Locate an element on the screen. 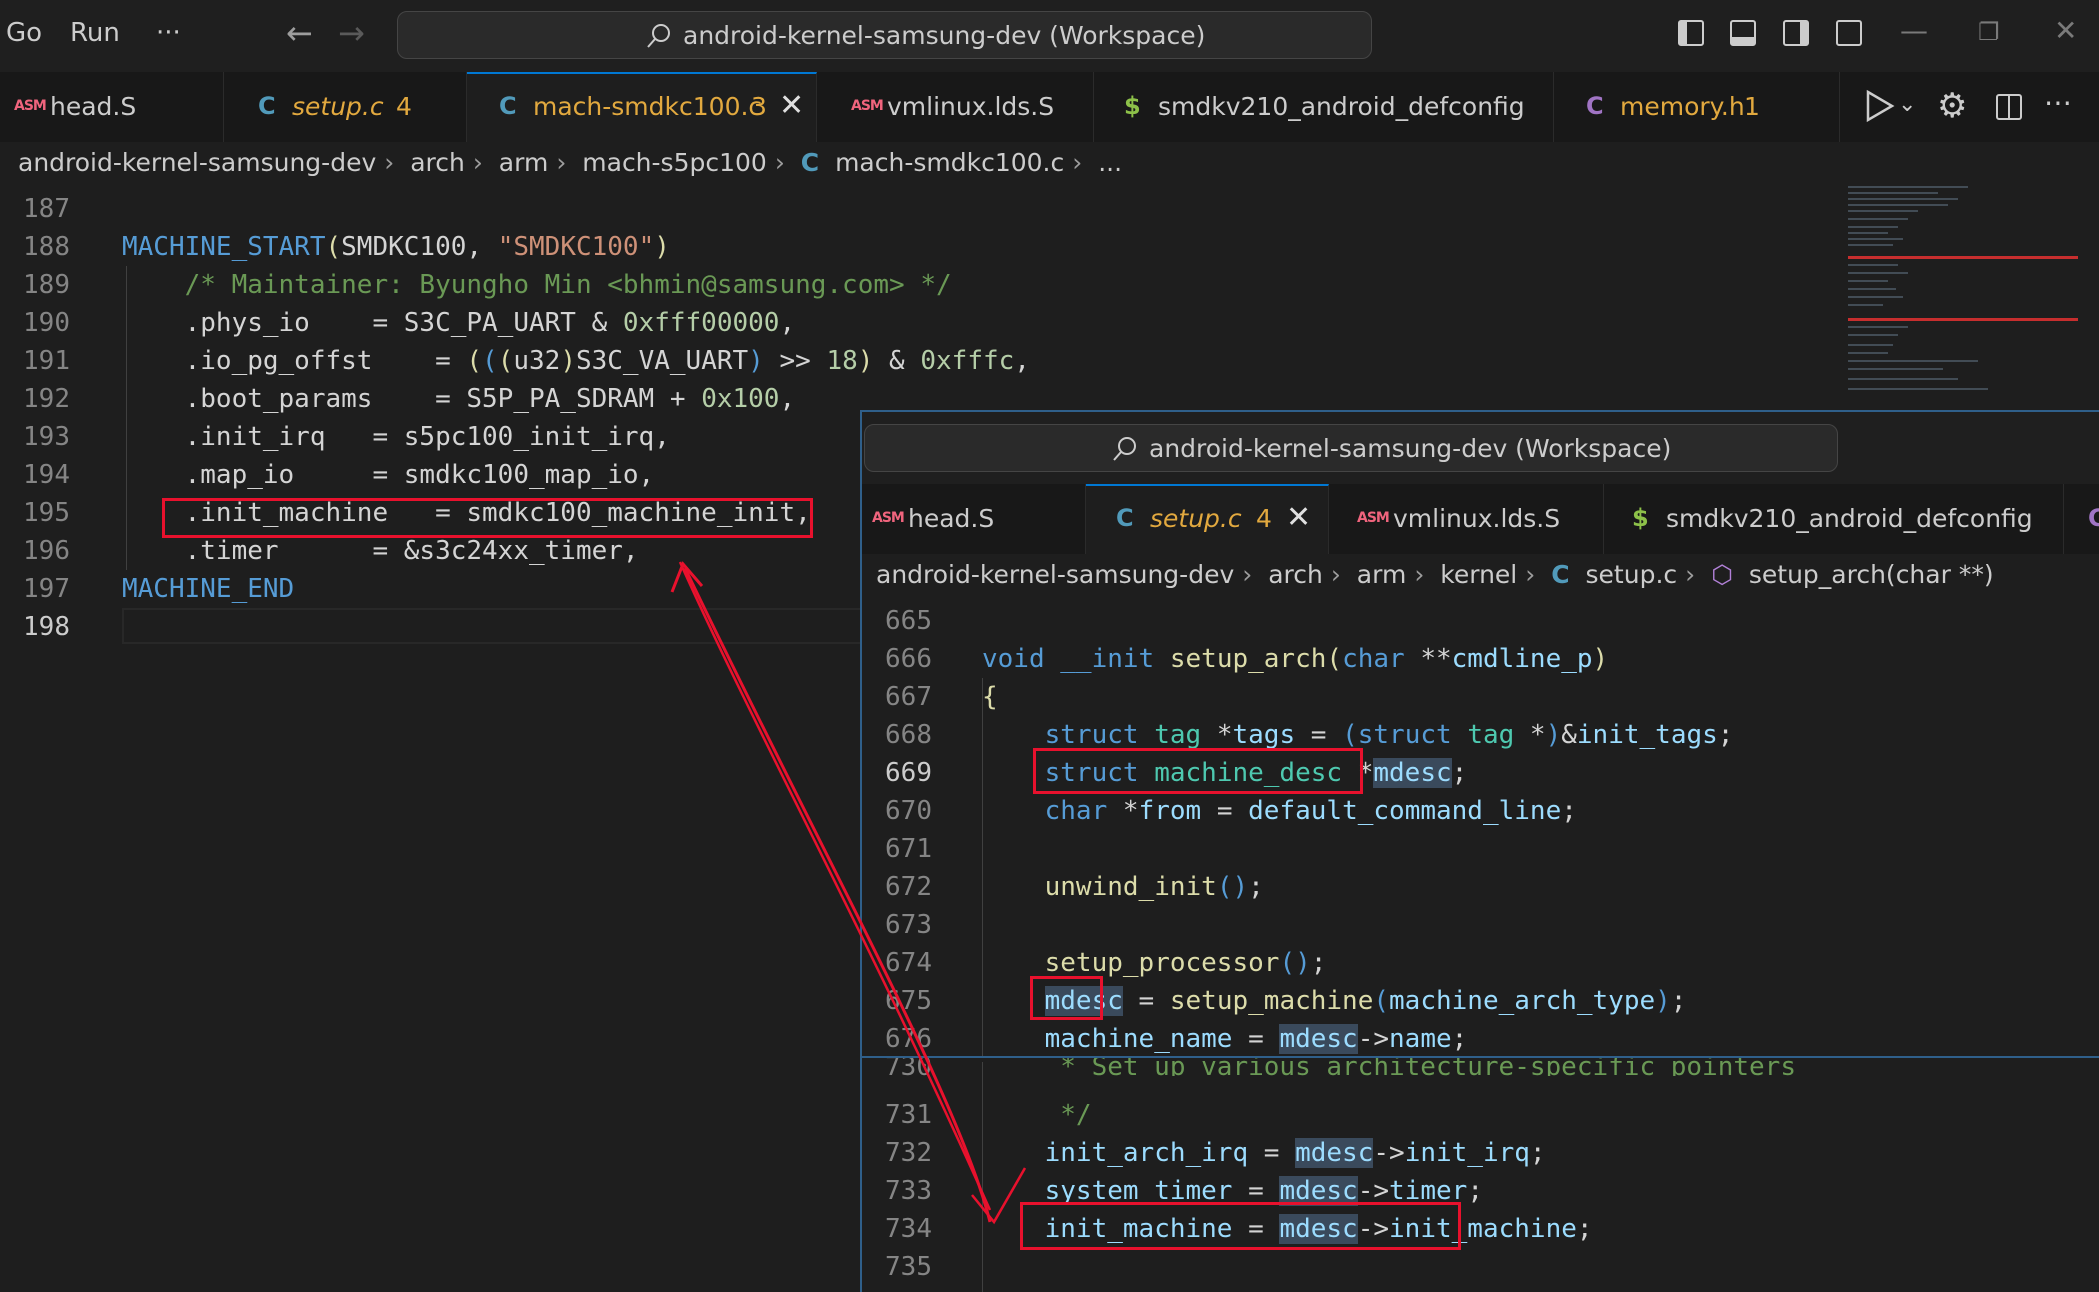 This screenshot has width=2099, height=1292. annotation-arrow-layer is located at coordinates (848, 893).